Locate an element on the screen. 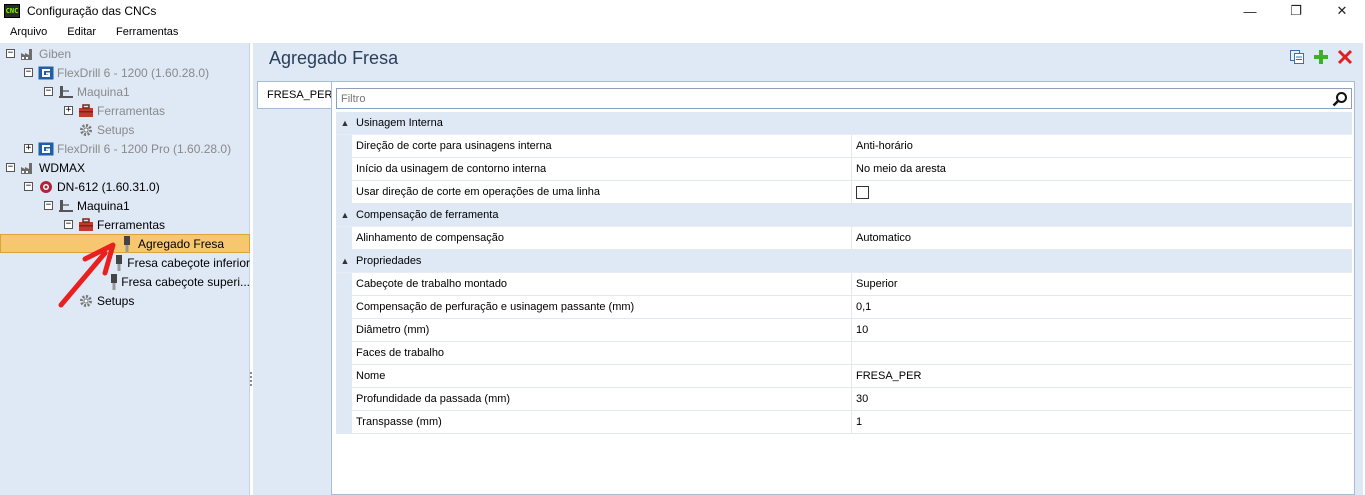 Image resolution: width=1365 pixels, height=495 pixels. tree-node: − Giben is located at coordinates (125, 53).